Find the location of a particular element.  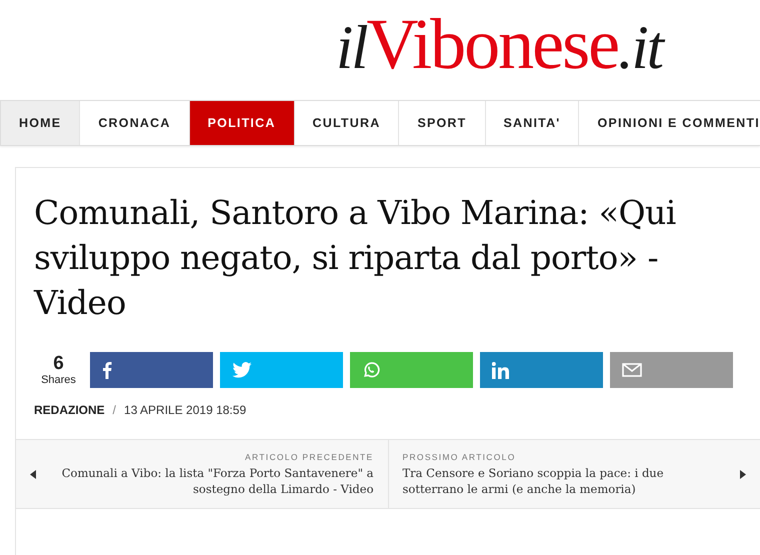

facebook-icon is located at coordinates (107, 370).